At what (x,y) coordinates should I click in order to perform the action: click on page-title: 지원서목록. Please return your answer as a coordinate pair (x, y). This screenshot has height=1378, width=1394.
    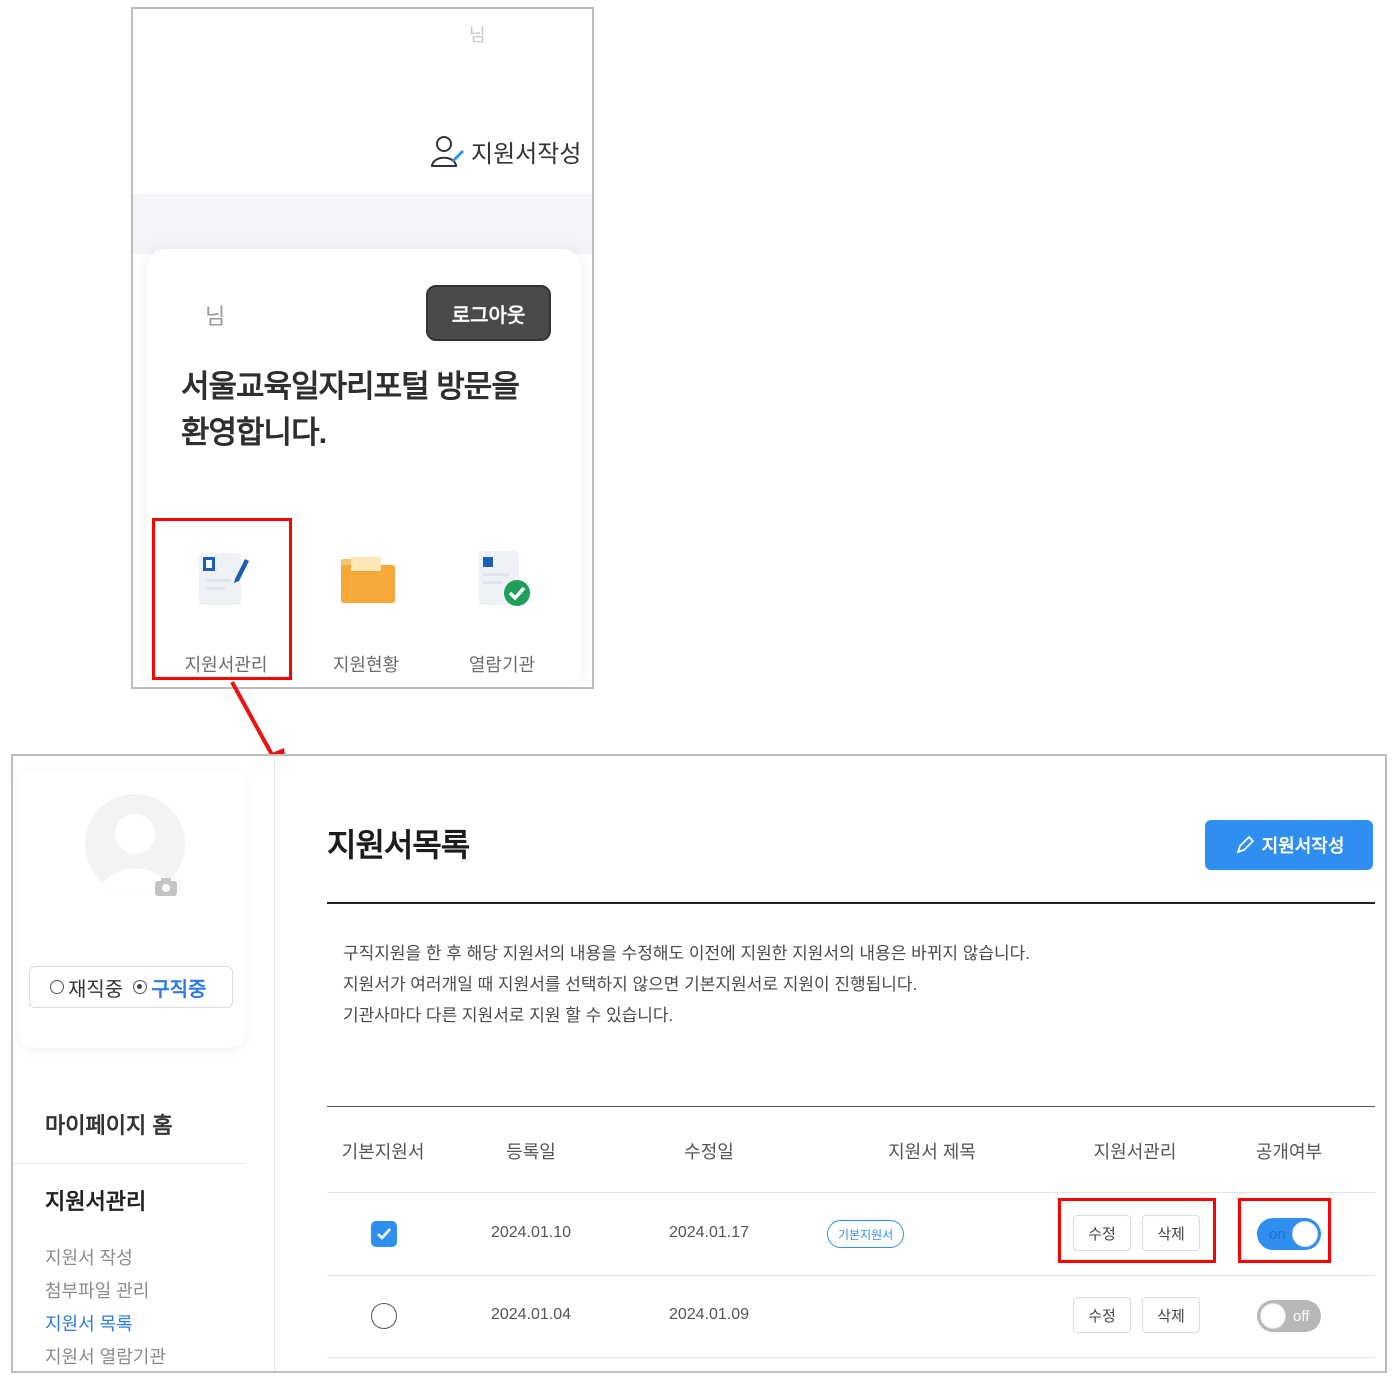
    Looking at the image, I should click on (398, 845).